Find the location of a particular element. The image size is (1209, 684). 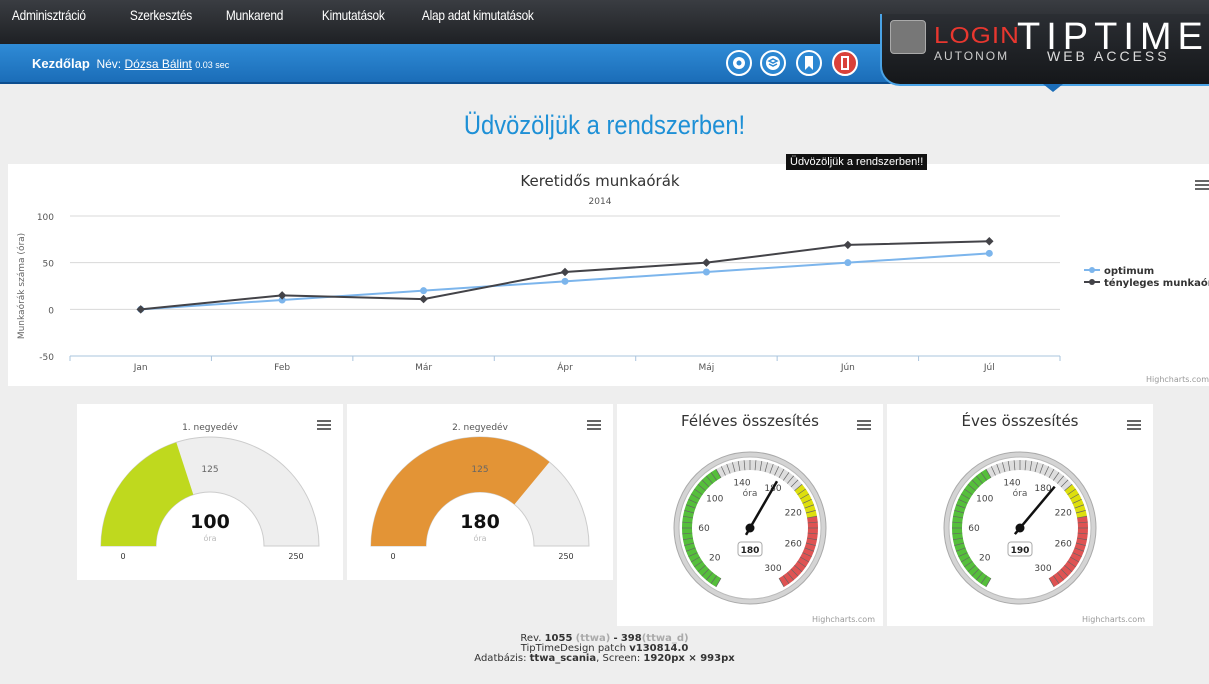

logo-autonom-text: AUTONOM is located at coordinates (972, 56).